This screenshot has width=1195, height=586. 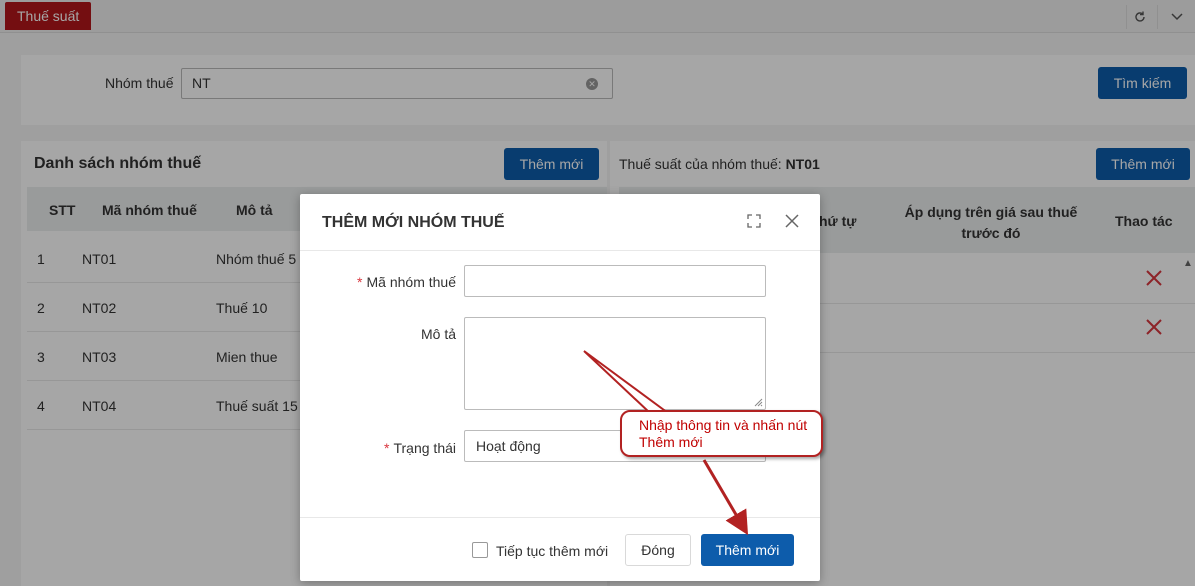 I want to click on annotation-arrows, so click(x=666, y=443).